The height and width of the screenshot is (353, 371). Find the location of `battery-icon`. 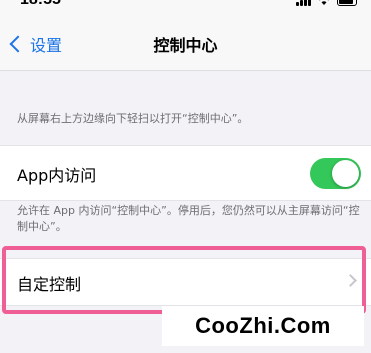

battery-icon is located at coordinates (347, 3).